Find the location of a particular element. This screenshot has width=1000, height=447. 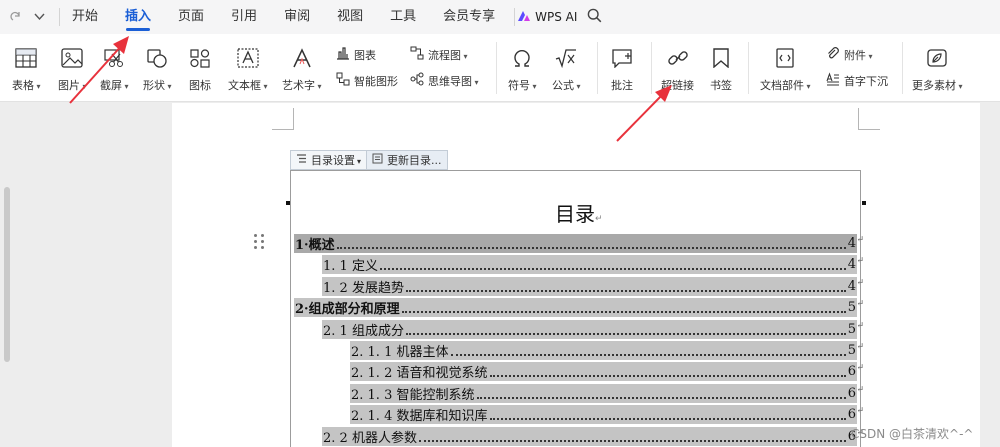

tab-member: 会员专享 is located at coordinates (469, 17).